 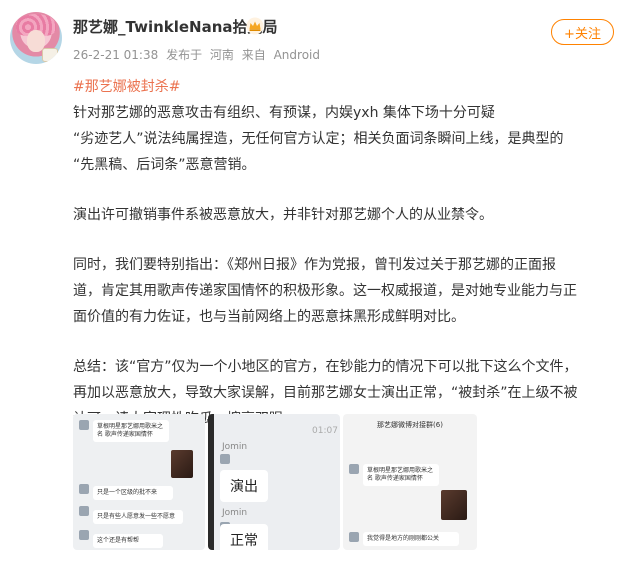 I want to click on avatar, so click(x=36, y=38).